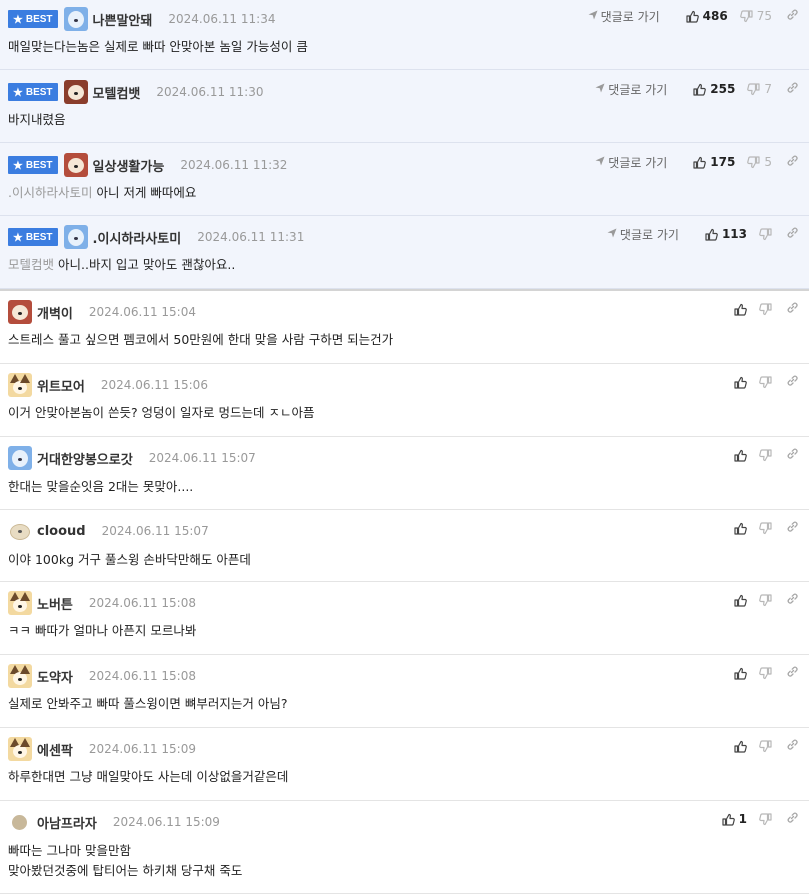  What do you see at coordinates (31, 264) in the screenshot?
I see `reply-mention: 모텔컴뱃` at bounding box center [31, 264].